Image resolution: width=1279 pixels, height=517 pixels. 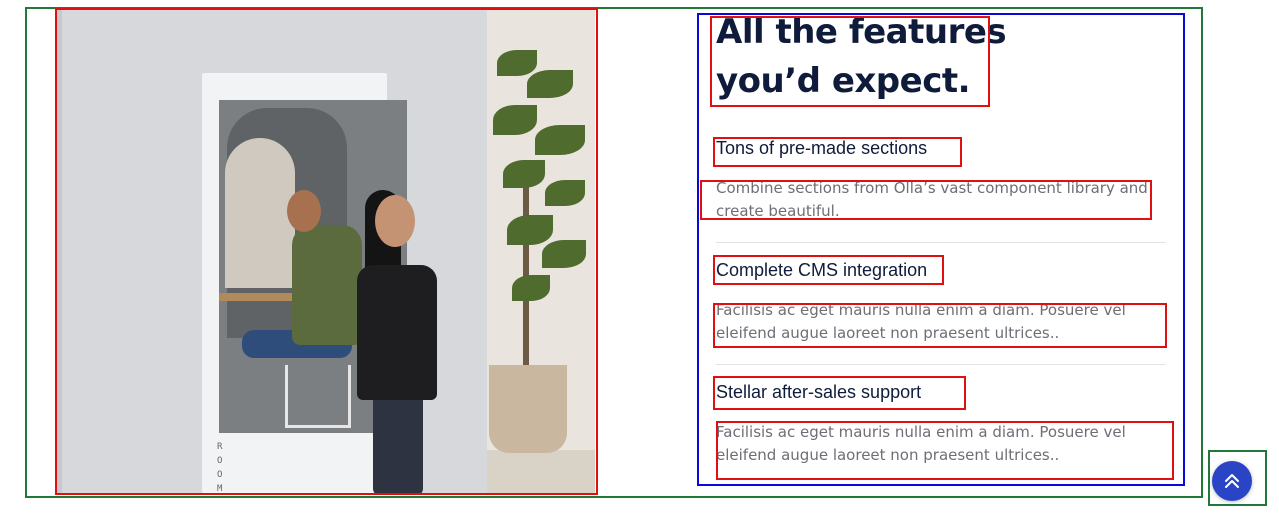 I want to click on room-logo-text: R O O M, so click(x=224, y=467).